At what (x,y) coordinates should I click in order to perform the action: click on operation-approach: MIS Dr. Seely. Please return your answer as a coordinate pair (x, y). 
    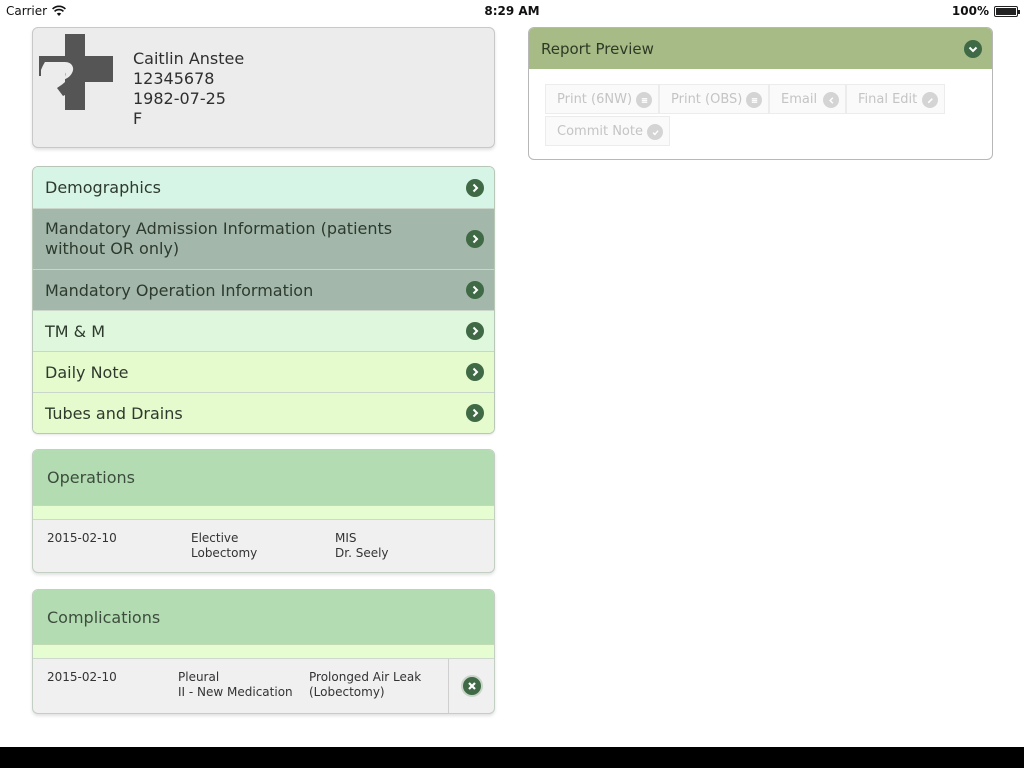
    Looking at the image, I should click on (362, 546).